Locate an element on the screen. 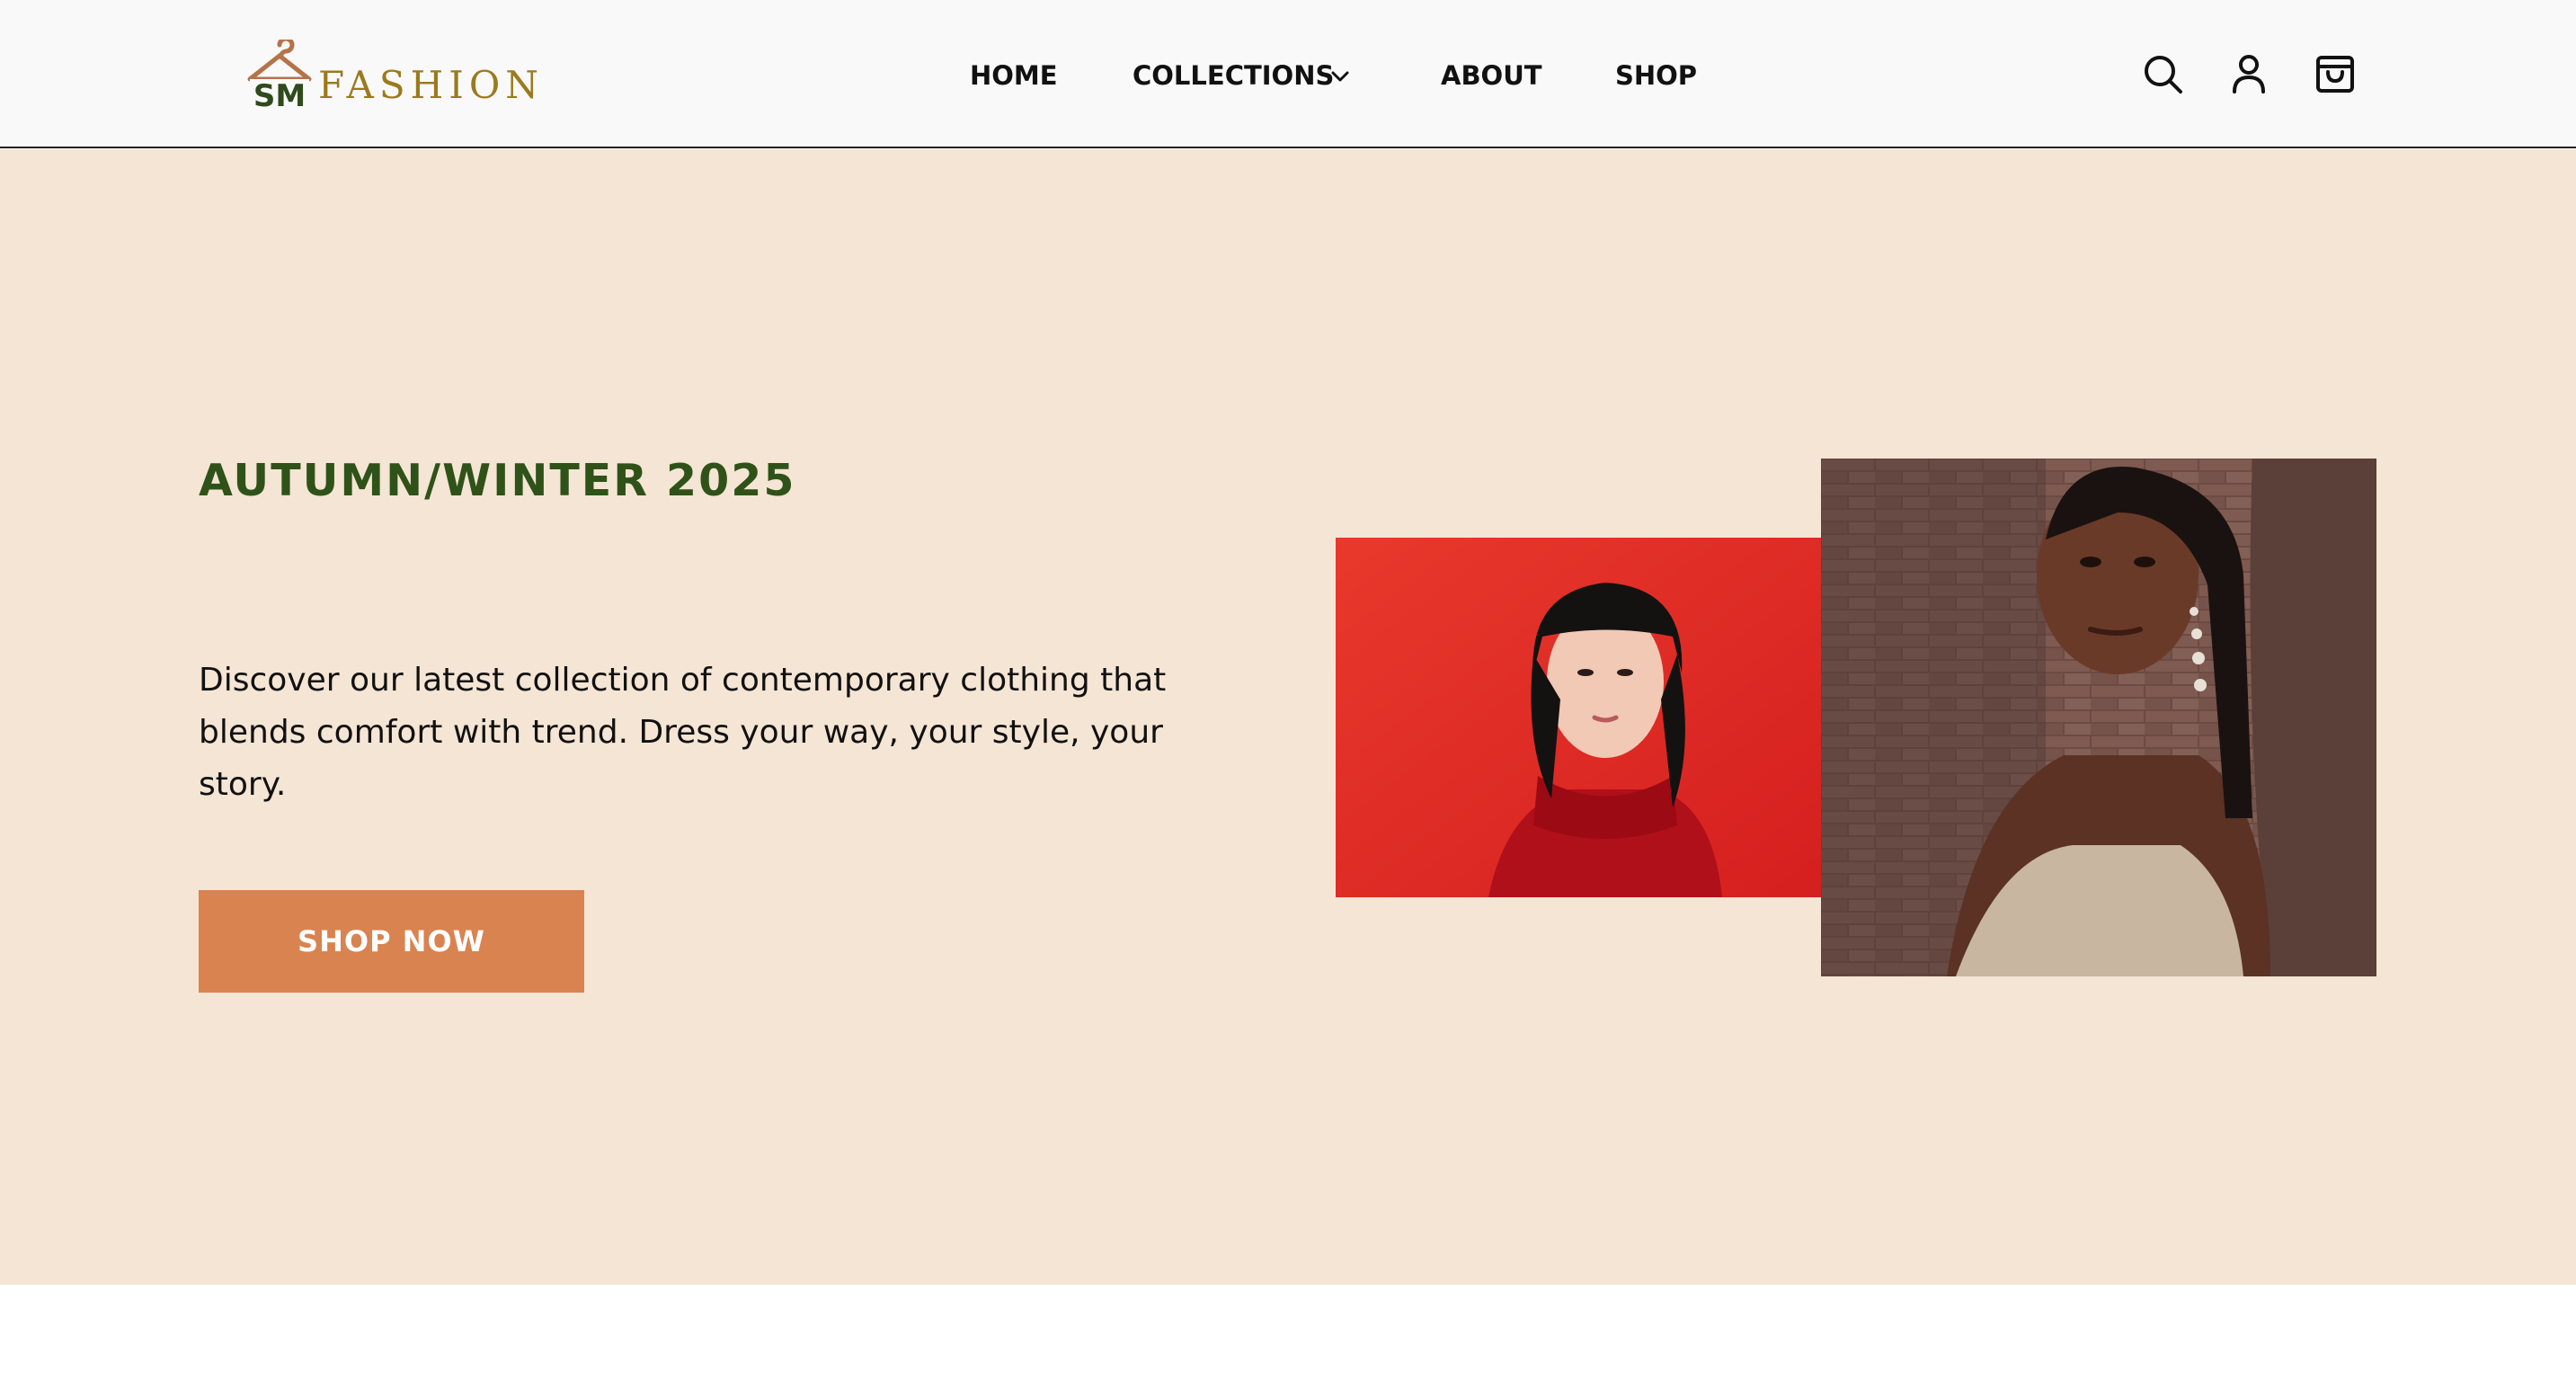 This screenshot has width=2576, height=1399. brand-logo: SM FASHION is located at coordinates (390, 76).